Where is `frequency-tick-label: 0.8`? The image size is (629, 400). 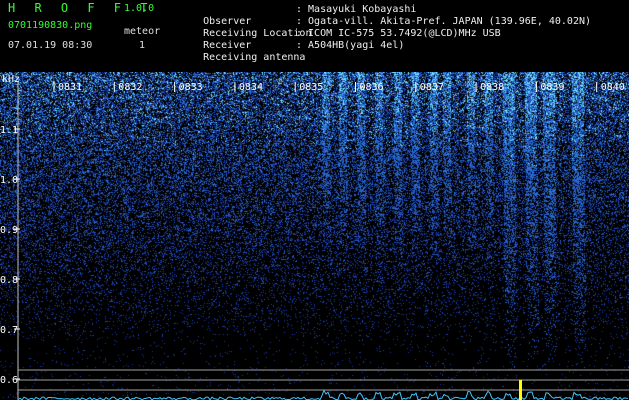 frequency-tick-label: 0.8 is located at coordinates (9, 280).